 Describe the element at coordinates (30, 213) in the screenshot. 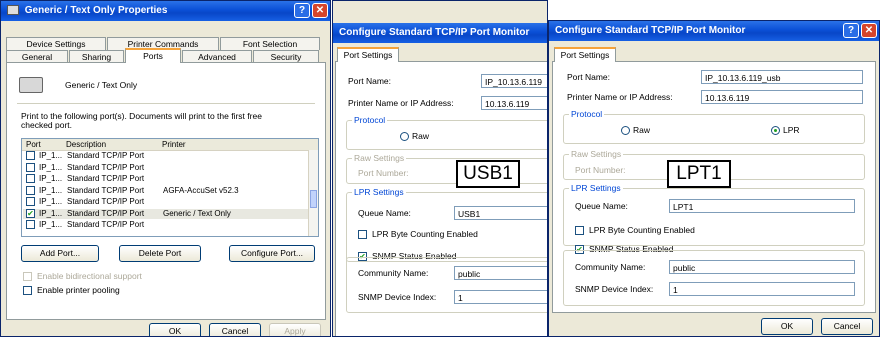

I see `port-checkbox: ✔` at that location.